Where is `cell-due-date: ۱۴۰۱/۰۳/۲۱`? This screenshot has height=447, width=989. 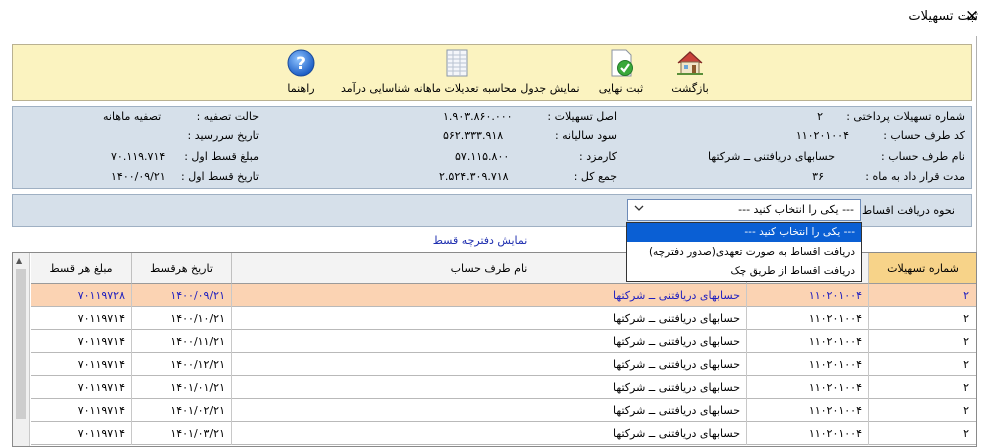
cell-due-date: ۱۴۰۱/۰۳/۲۱ is located at coordinates (182, 433).